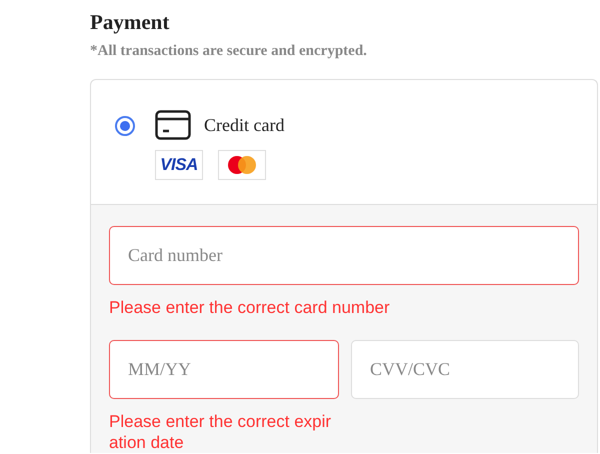  What do you see at coordinates (125, 126) in the screenshot?
I see `radio-button` at bounding box center [125, 126].